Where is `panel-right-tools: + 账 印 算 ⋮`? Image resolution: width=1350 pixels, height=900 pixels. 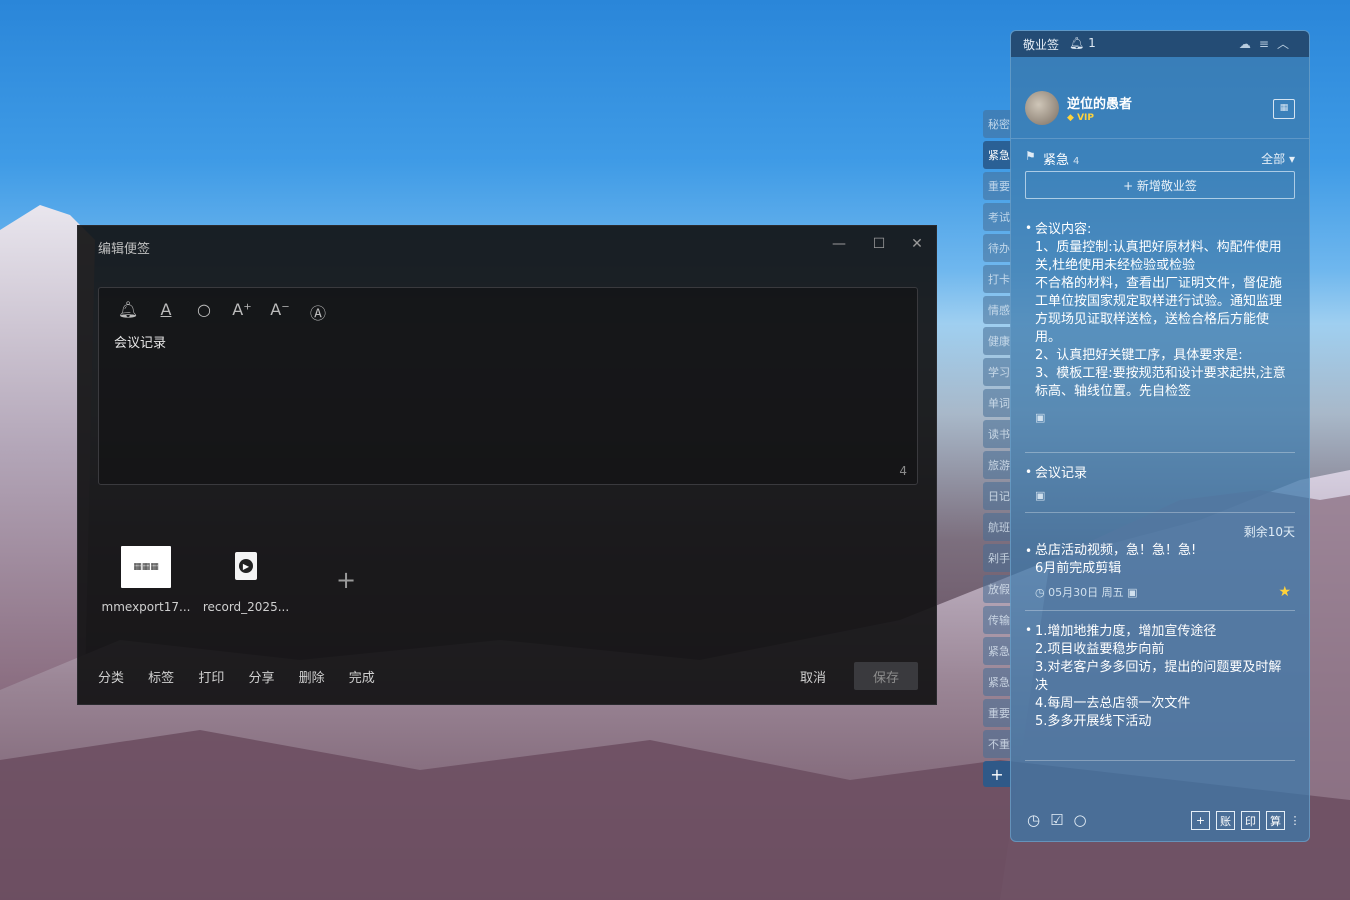
panel-right-tools: + 账 印 算 ⋮ is located at coordinates (1246, 820).